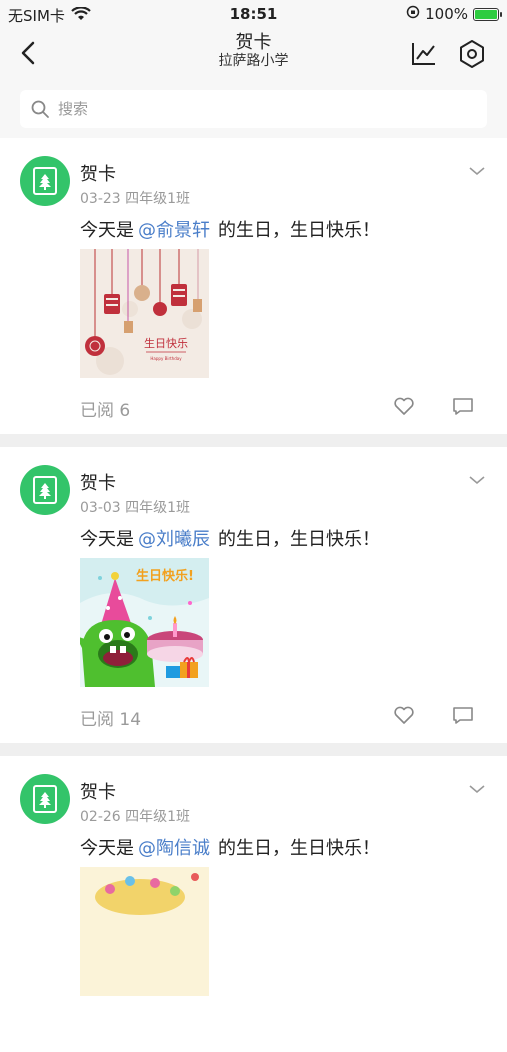 This screenshot has width=507, height=1052. I want to click on post-message: 今天是 @陶信诚 的生日，生日快乐！, so click(230, 847).